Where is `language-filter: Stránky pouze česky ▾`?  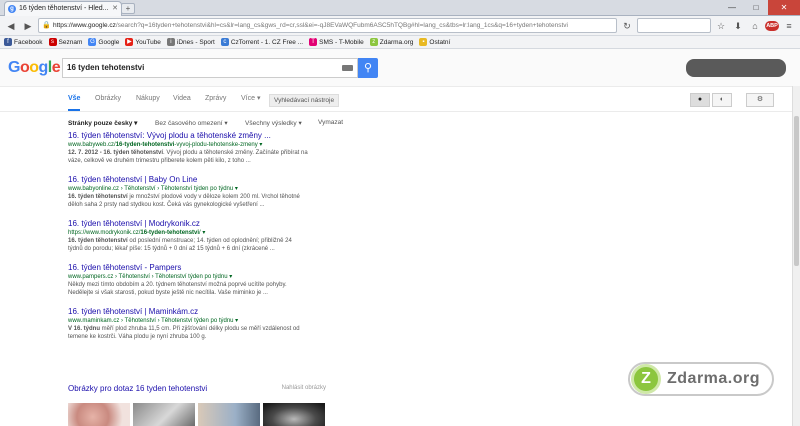 language-filter: Stránky pouze česky ▾ is located at coordinates (102, 123).